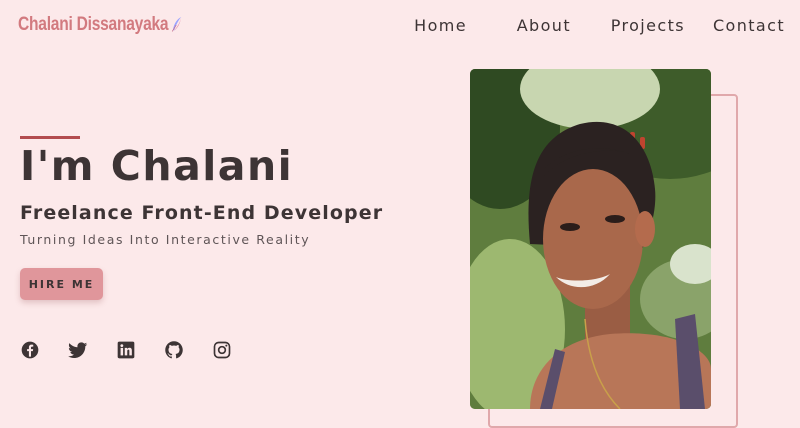 The image size is (800, 428). Describe the element at coordinates (202, 213) in the screenshot. I see `hero-role: Freelance Front-End Developer` at that location.